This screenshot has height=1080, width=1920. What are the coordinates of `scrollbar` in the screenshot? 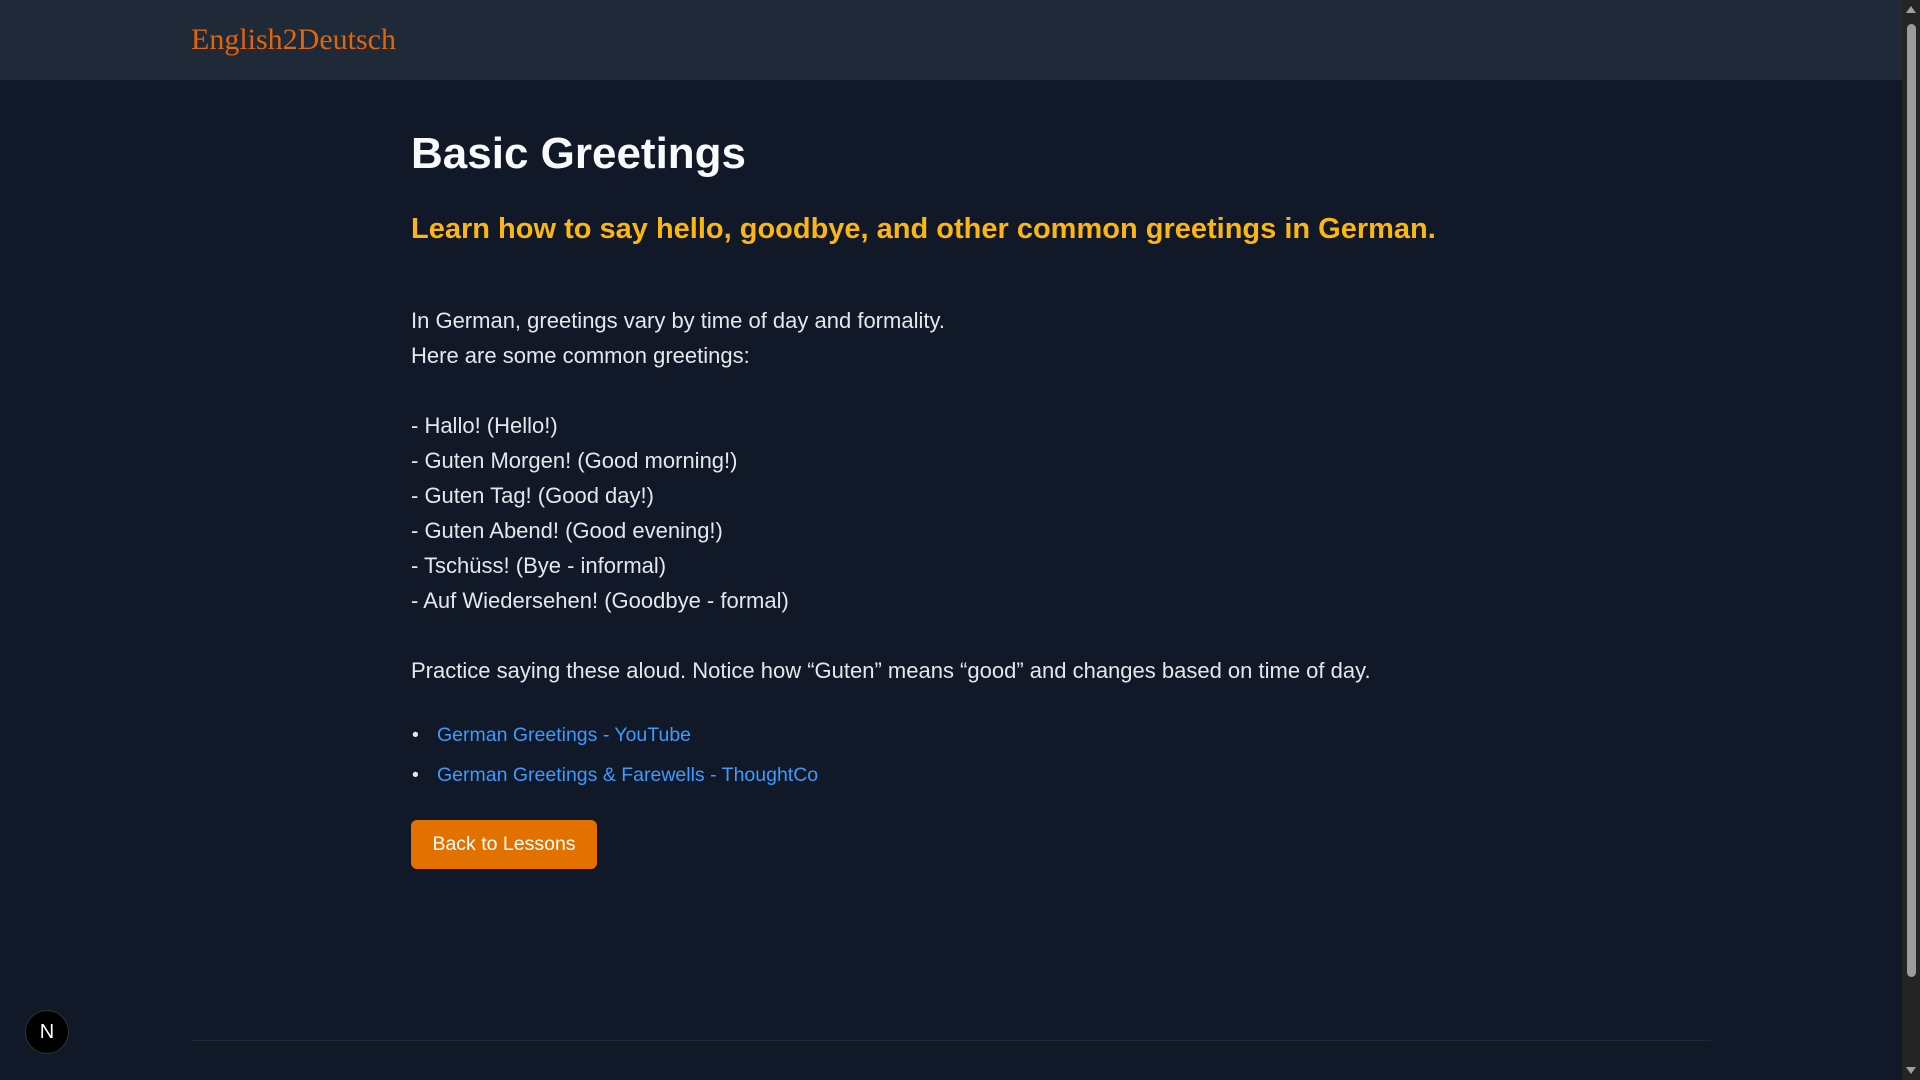 It's located at (1911, 540).